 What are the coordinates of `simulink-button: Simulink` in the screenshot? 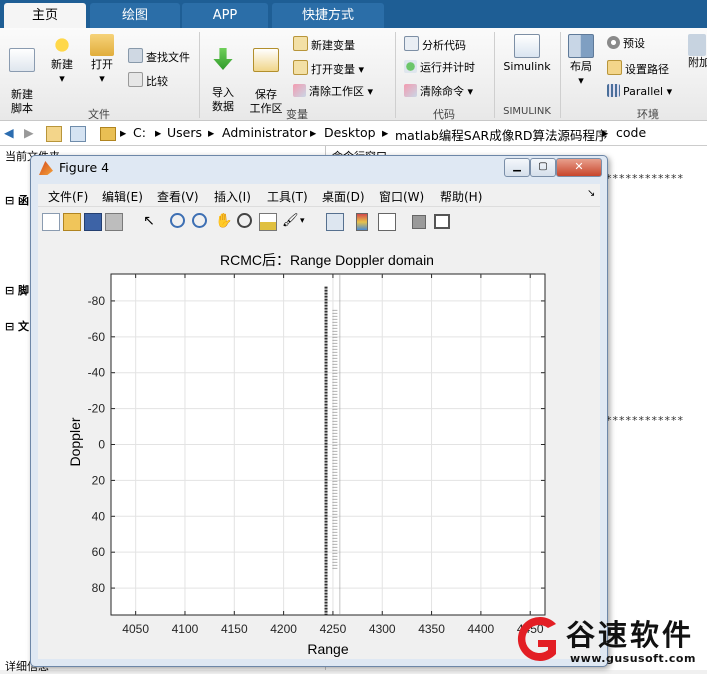 It's located at (527, 54).